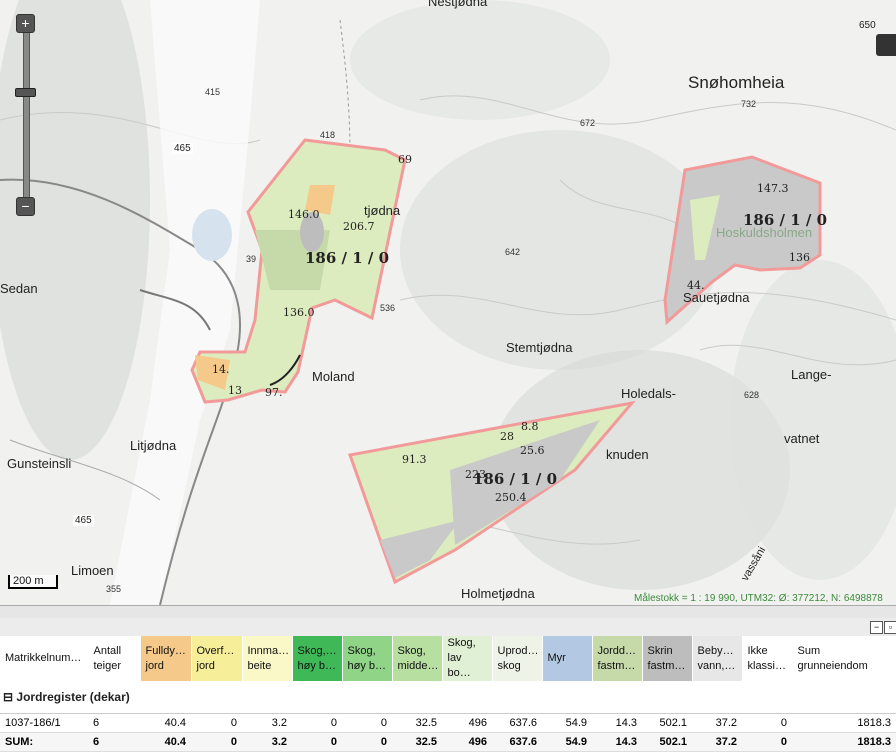 The width and height of the screenshot is (896, 752). Describe the element at coordinates (333, 376) in the screenshot. I see `place-label-moland: Moland` at that location.